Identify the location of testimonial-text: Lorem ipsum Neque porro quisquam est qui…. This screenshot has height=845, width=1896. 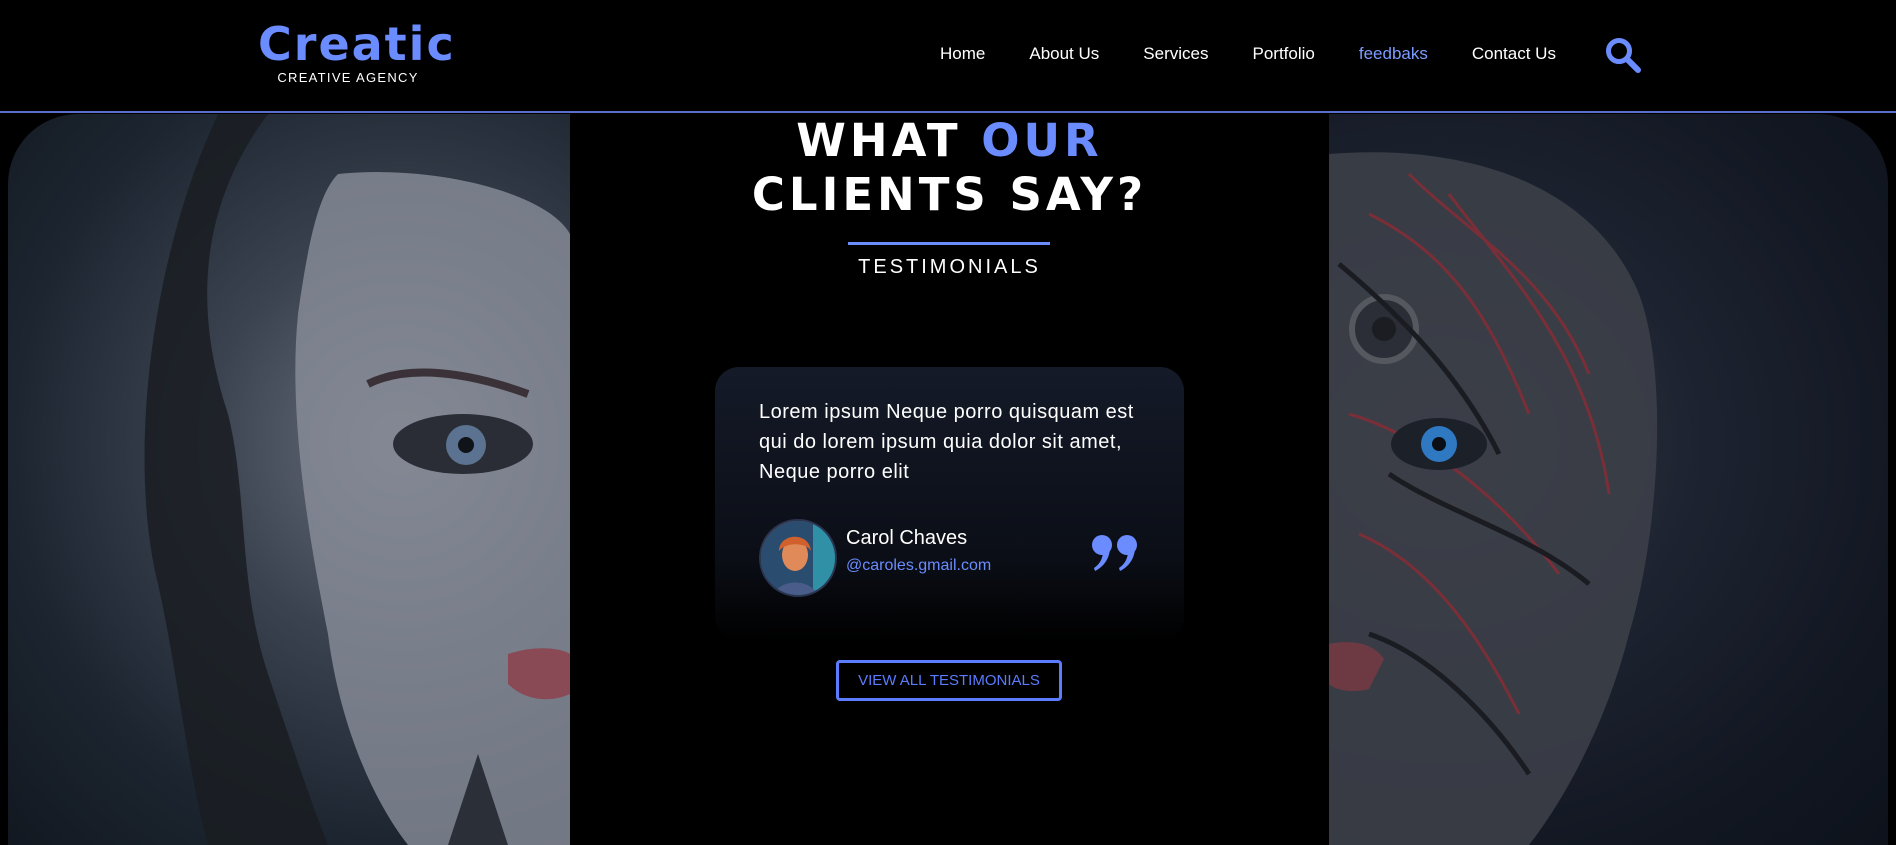
(946, 442).